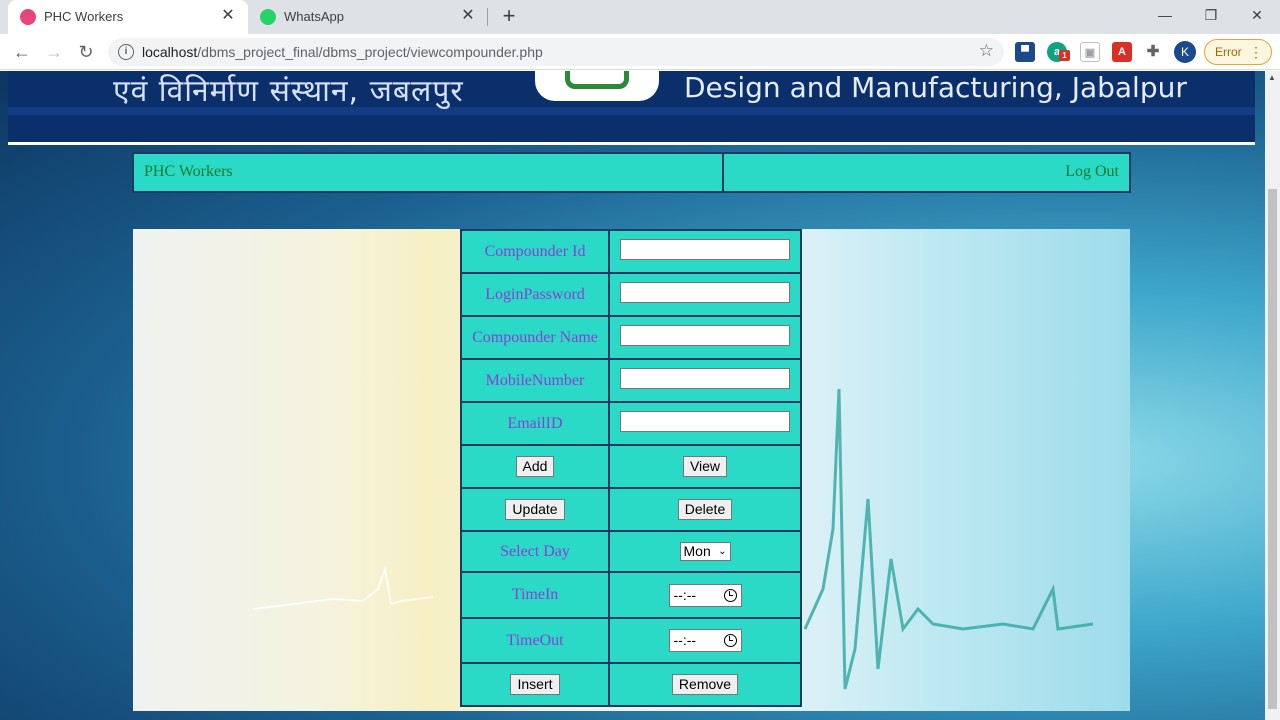  Describe the element at coordinates (697, 551) in the screenshot. I see `day-select-value: Mon` at that location.